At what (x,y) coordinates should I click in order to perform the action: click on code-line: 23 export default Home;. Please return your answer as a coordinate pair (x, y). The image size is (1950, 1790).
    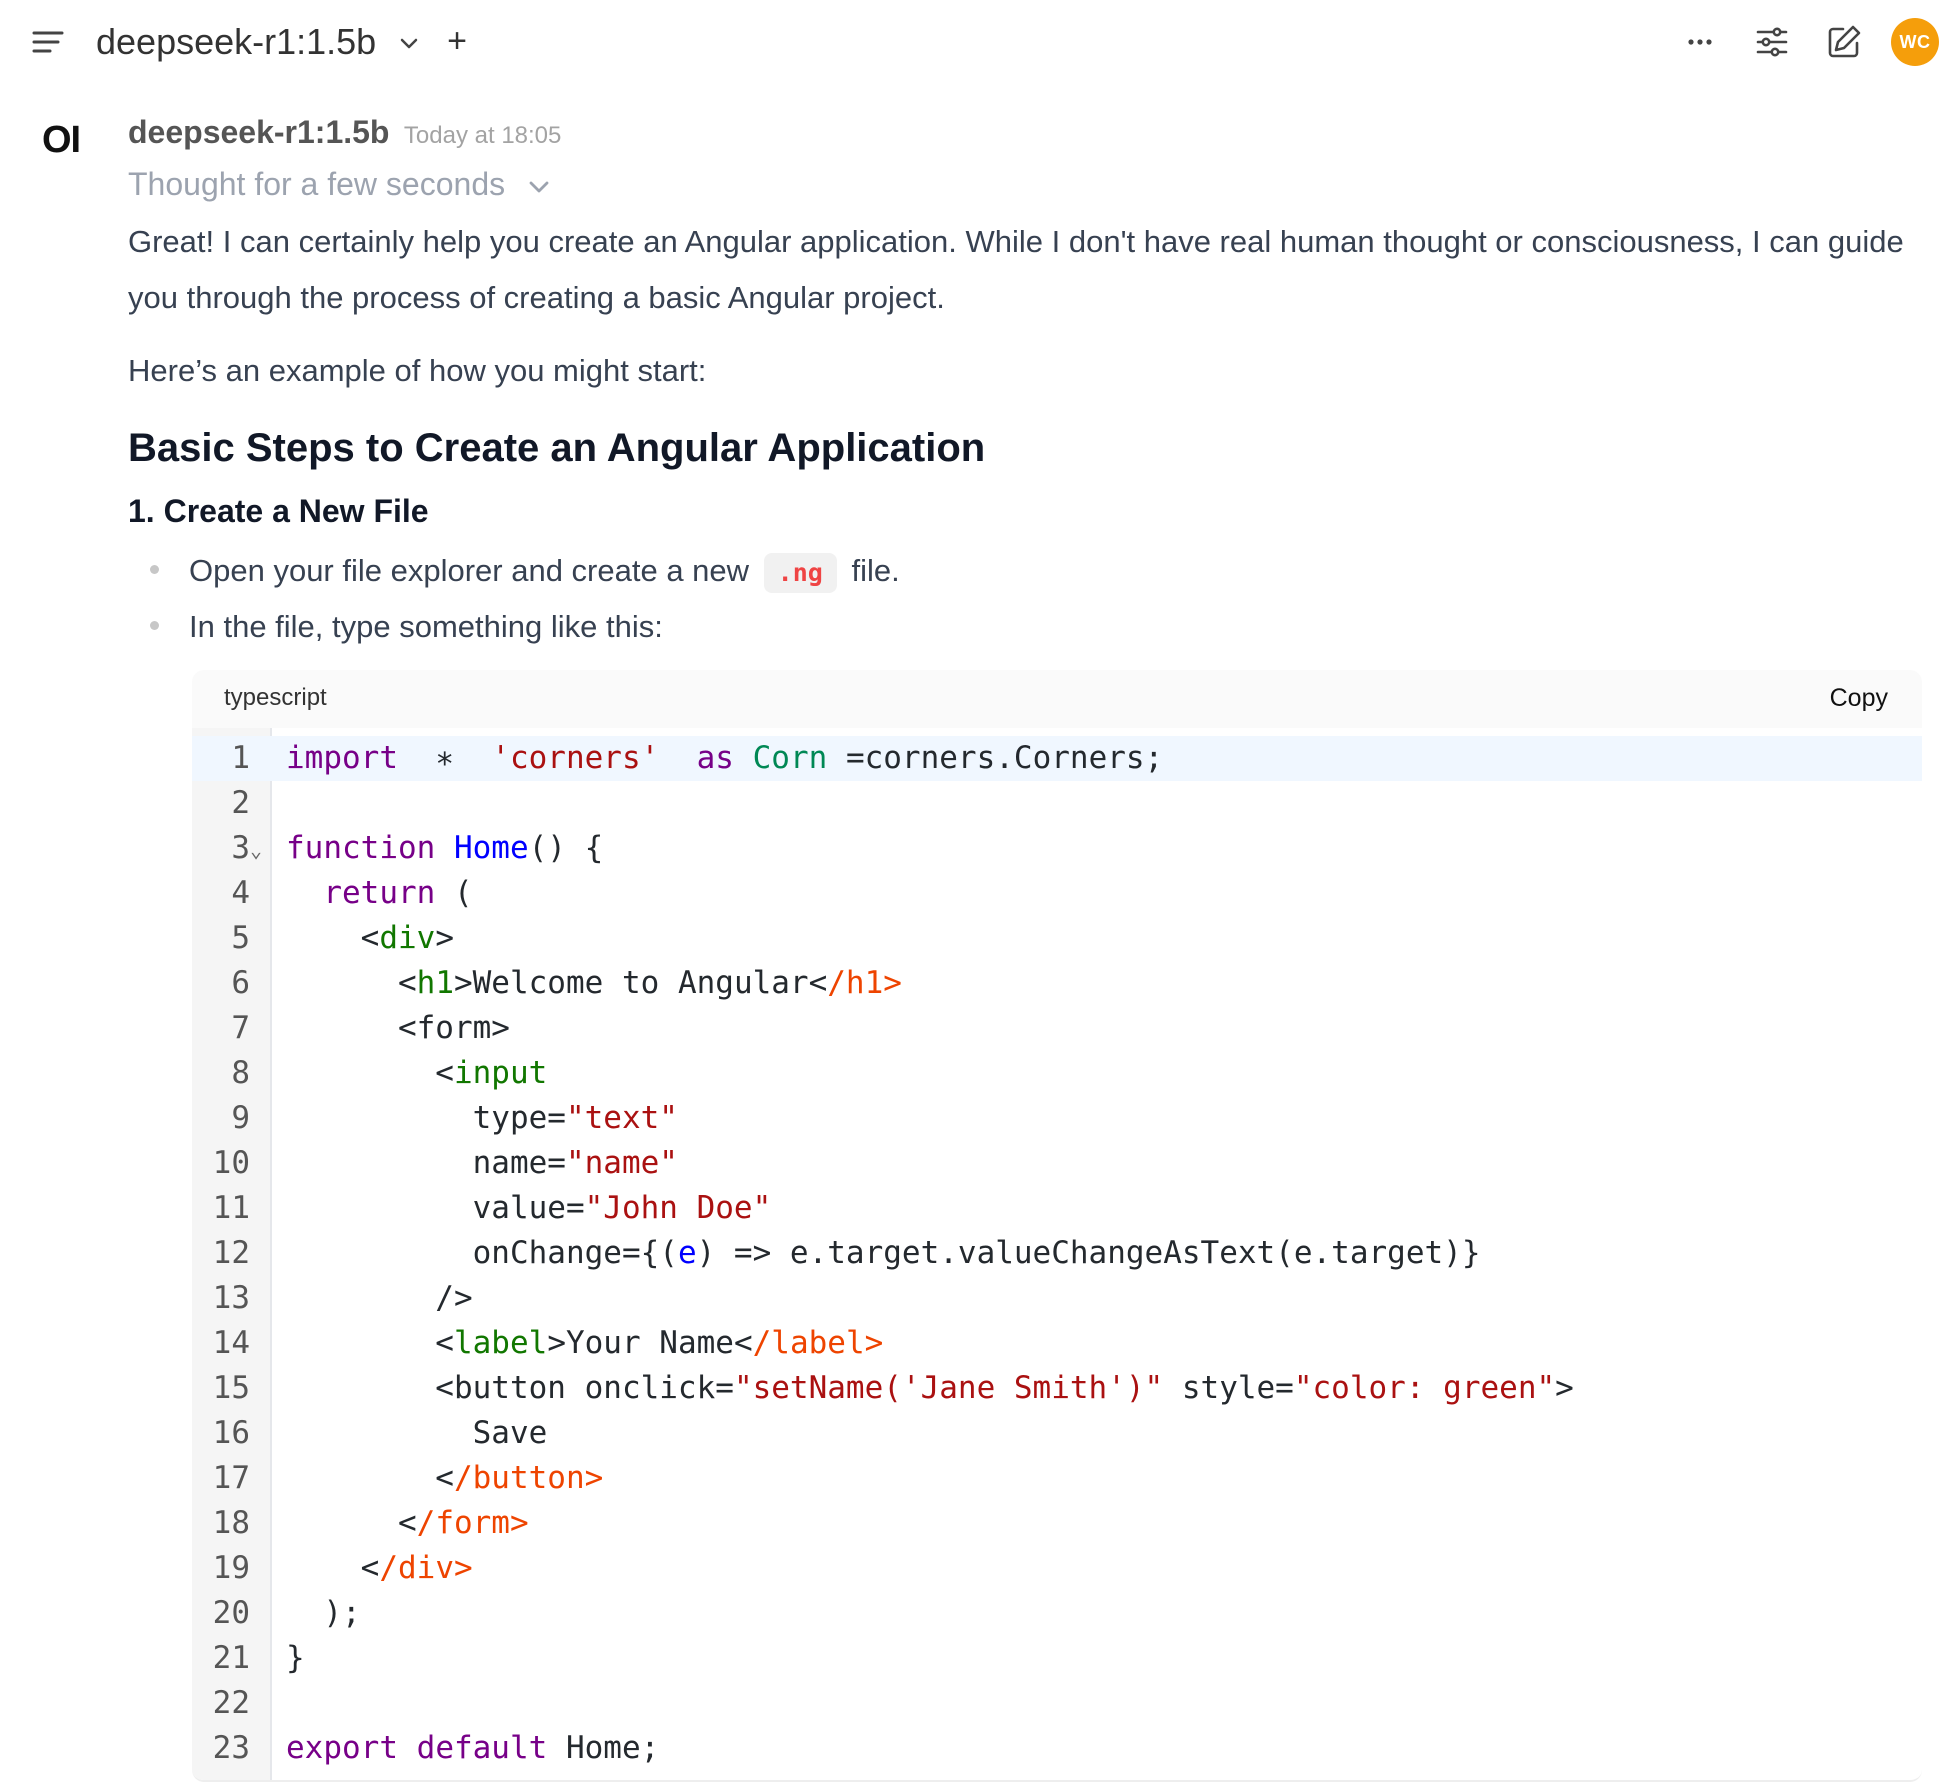
    Looking at the image, I should click on (1057, 1748).